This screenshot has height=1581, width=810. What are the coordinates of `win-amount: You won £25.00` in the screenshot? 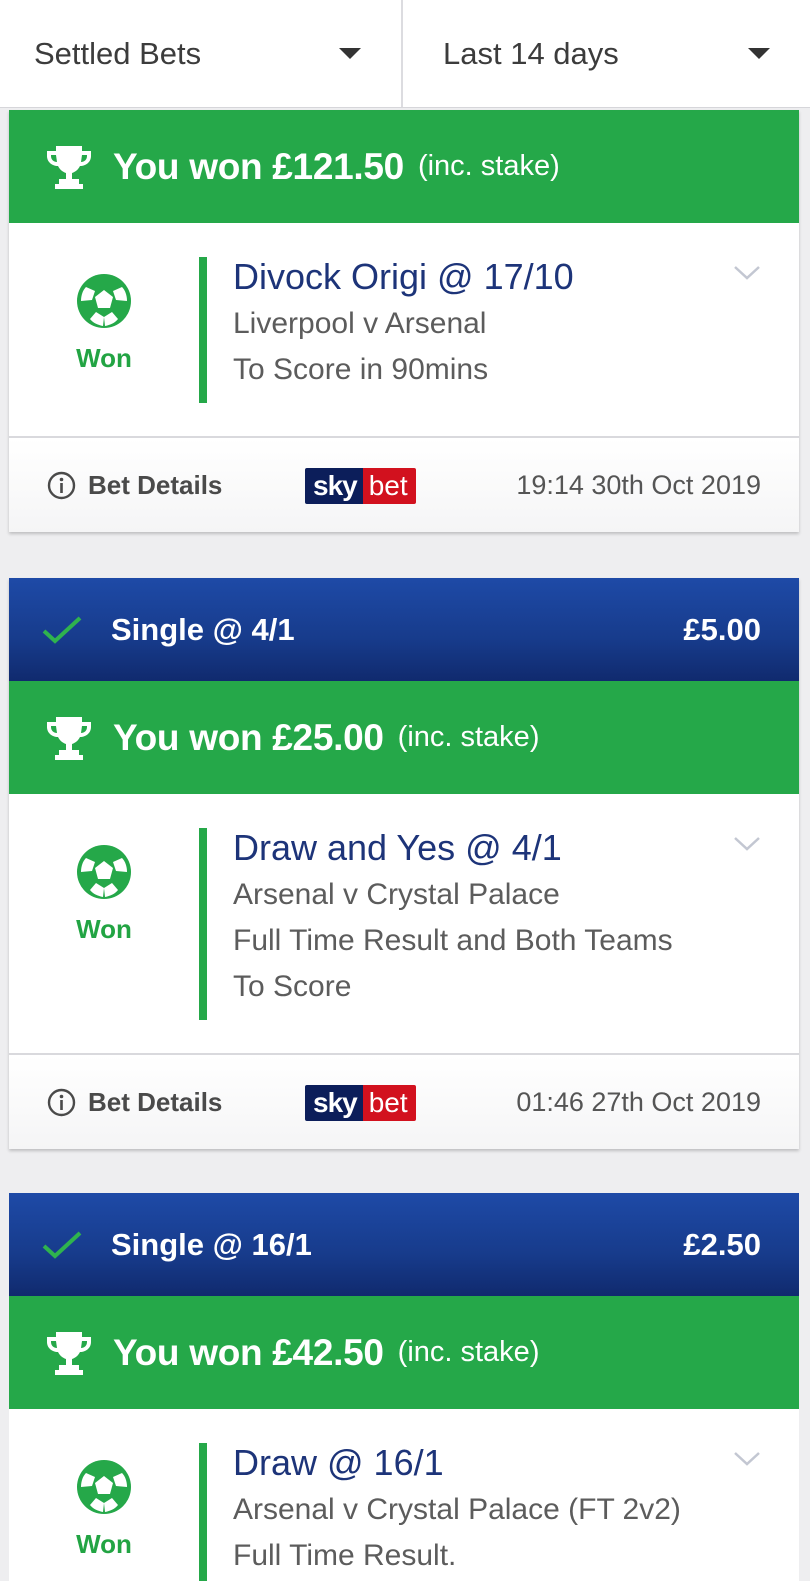 It's located at (248, 737).